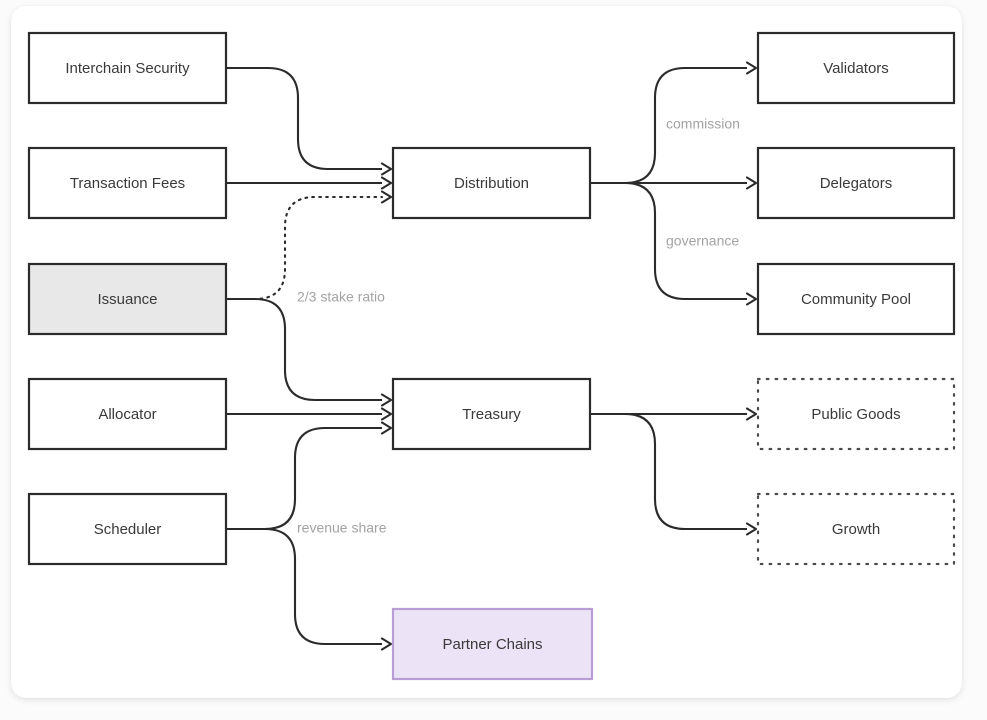  I want to click on node-issuance: Issuance, so click(127, 299).